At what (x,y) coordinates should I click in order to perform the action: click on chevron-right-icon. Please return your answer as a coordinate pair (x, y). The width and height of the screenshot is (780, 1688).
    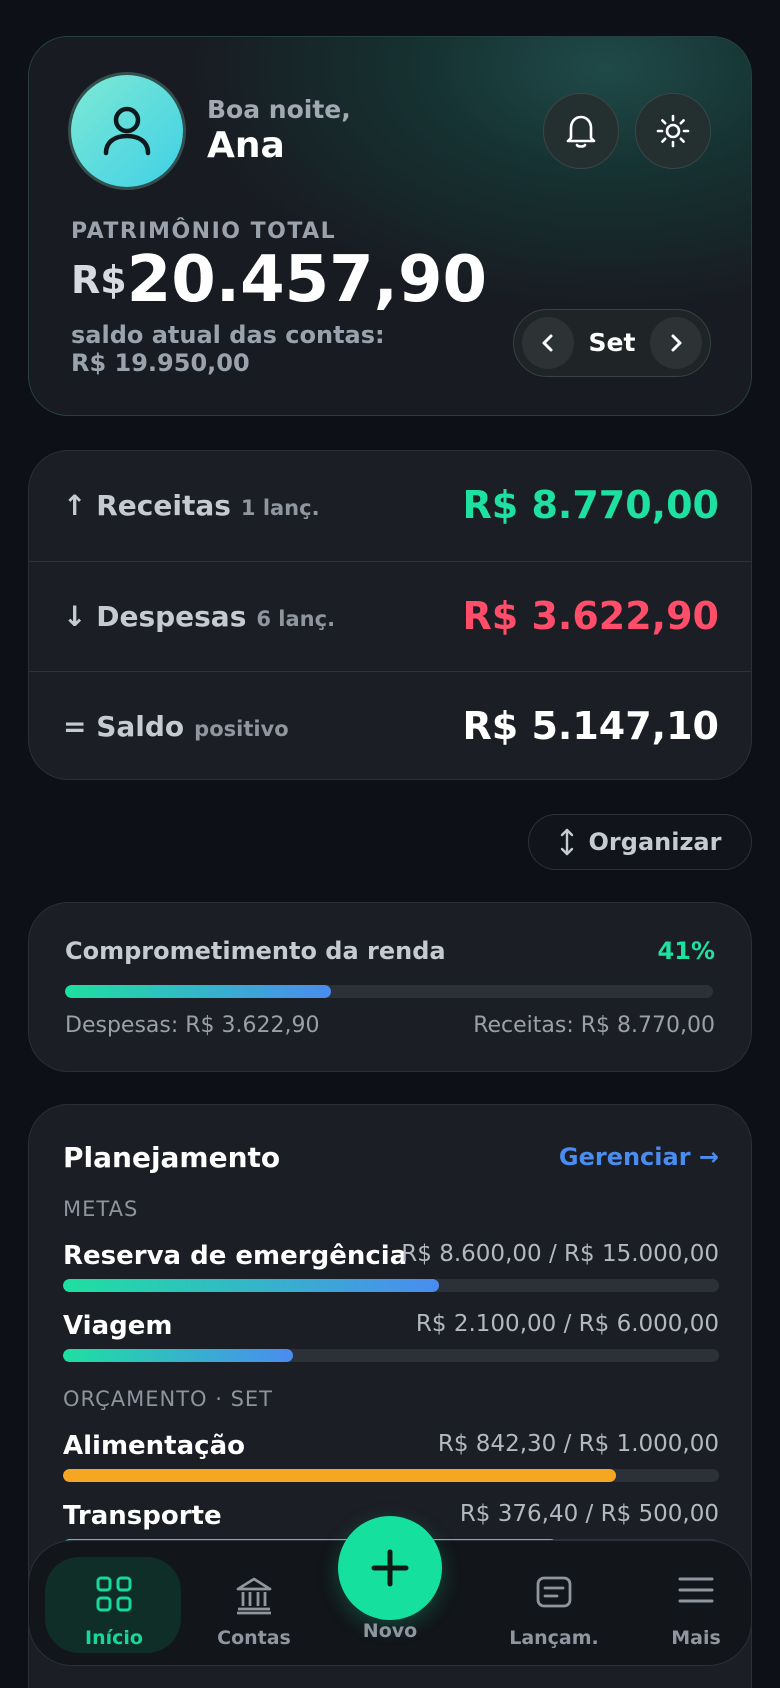
    Looking at the image, I should click on (676, 343).